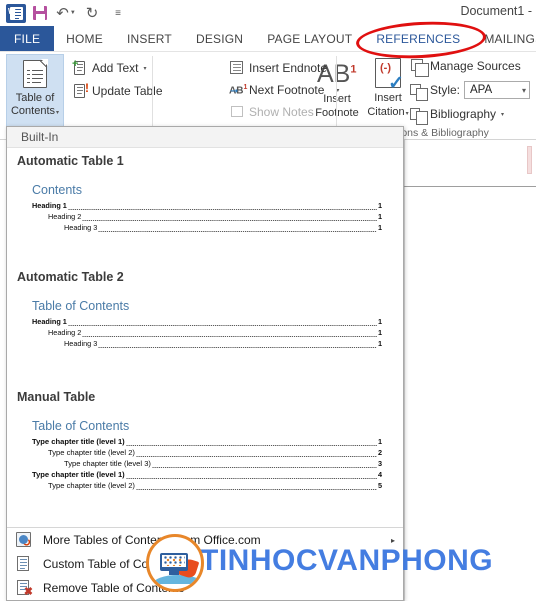  Describe the element at coordinates (81, 426) in the screenshot. I see `preview-heading: Table of Contents` at that location.